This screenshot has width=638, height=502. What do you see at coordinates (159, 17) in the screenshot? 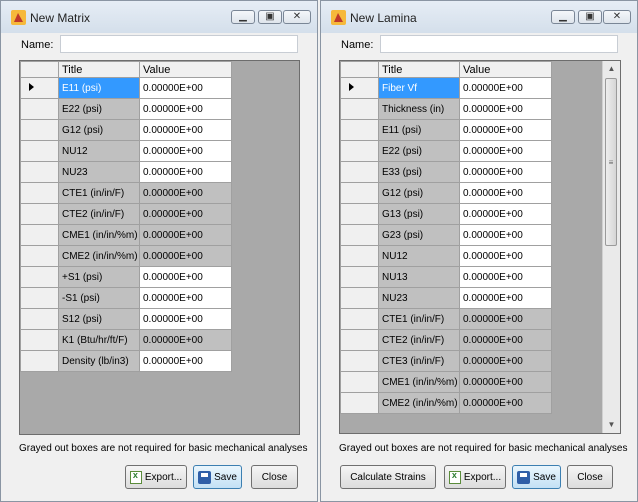
I see `title-bar: New Matrix ▁ ▣ ✕` at bounding box center [159, 17].